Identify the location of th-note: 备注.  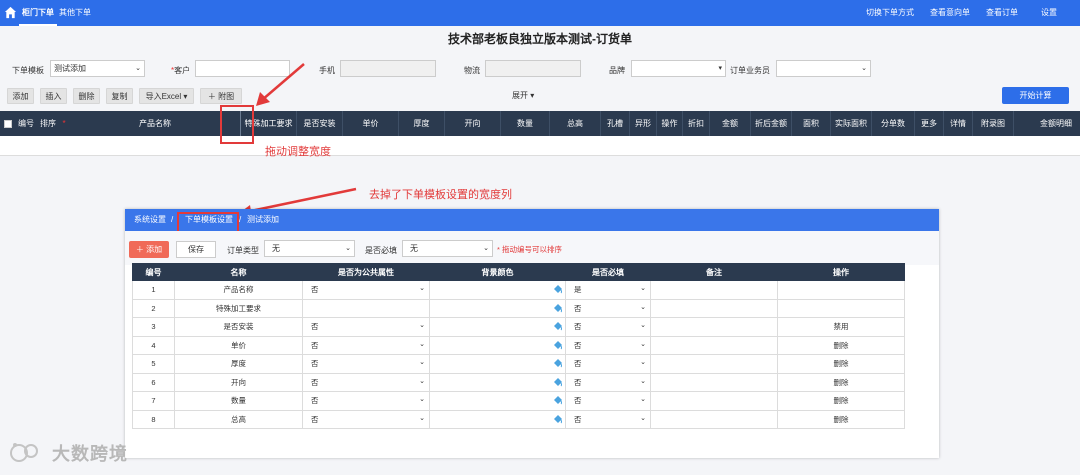
(714, 272).